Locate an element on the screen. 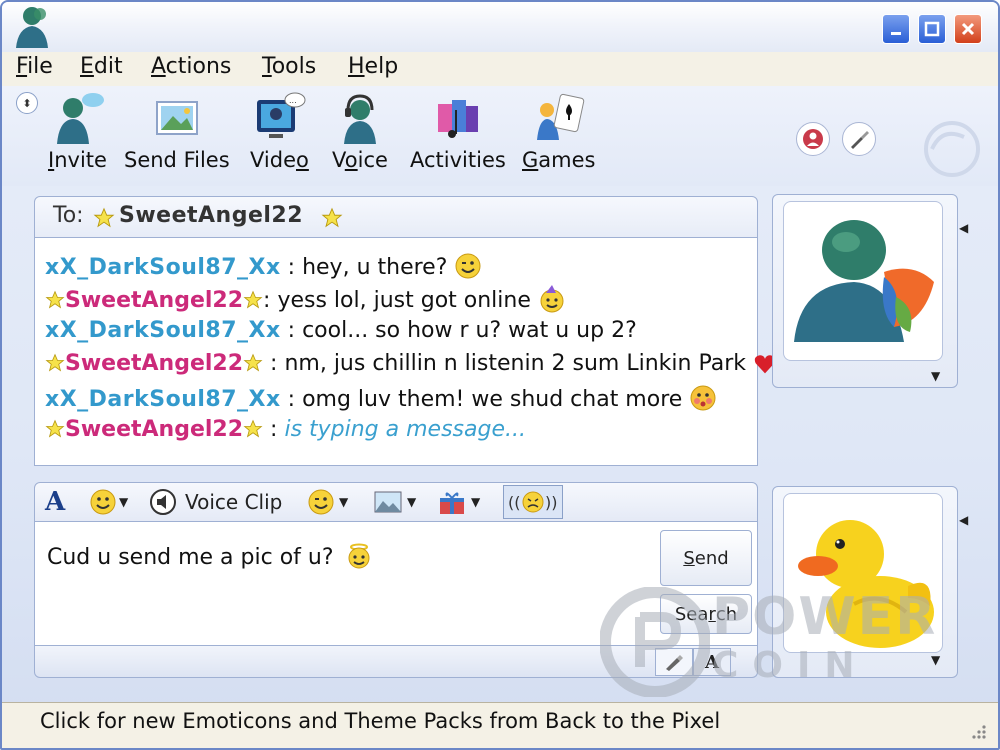  contact-display-picture is located at coordinates (863, 281).